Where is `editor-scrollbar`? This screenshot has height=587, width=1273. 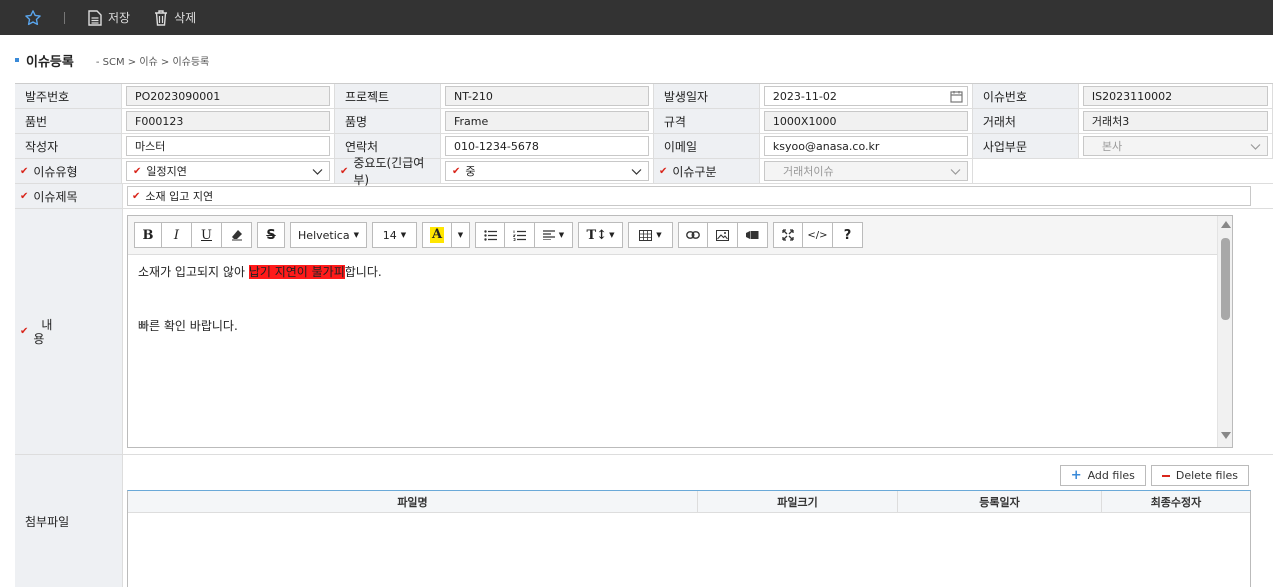
editor-scrollbar is located at coordinates (1224, 331).